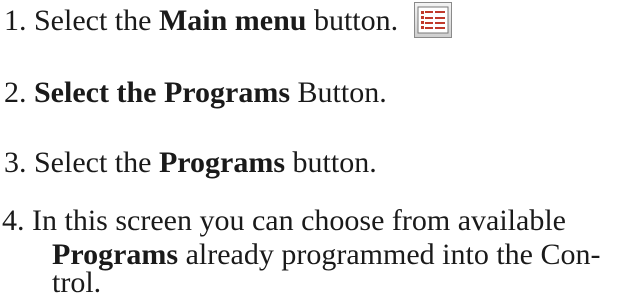  I want to click on step-4-line3: trol., so click(76, 283).